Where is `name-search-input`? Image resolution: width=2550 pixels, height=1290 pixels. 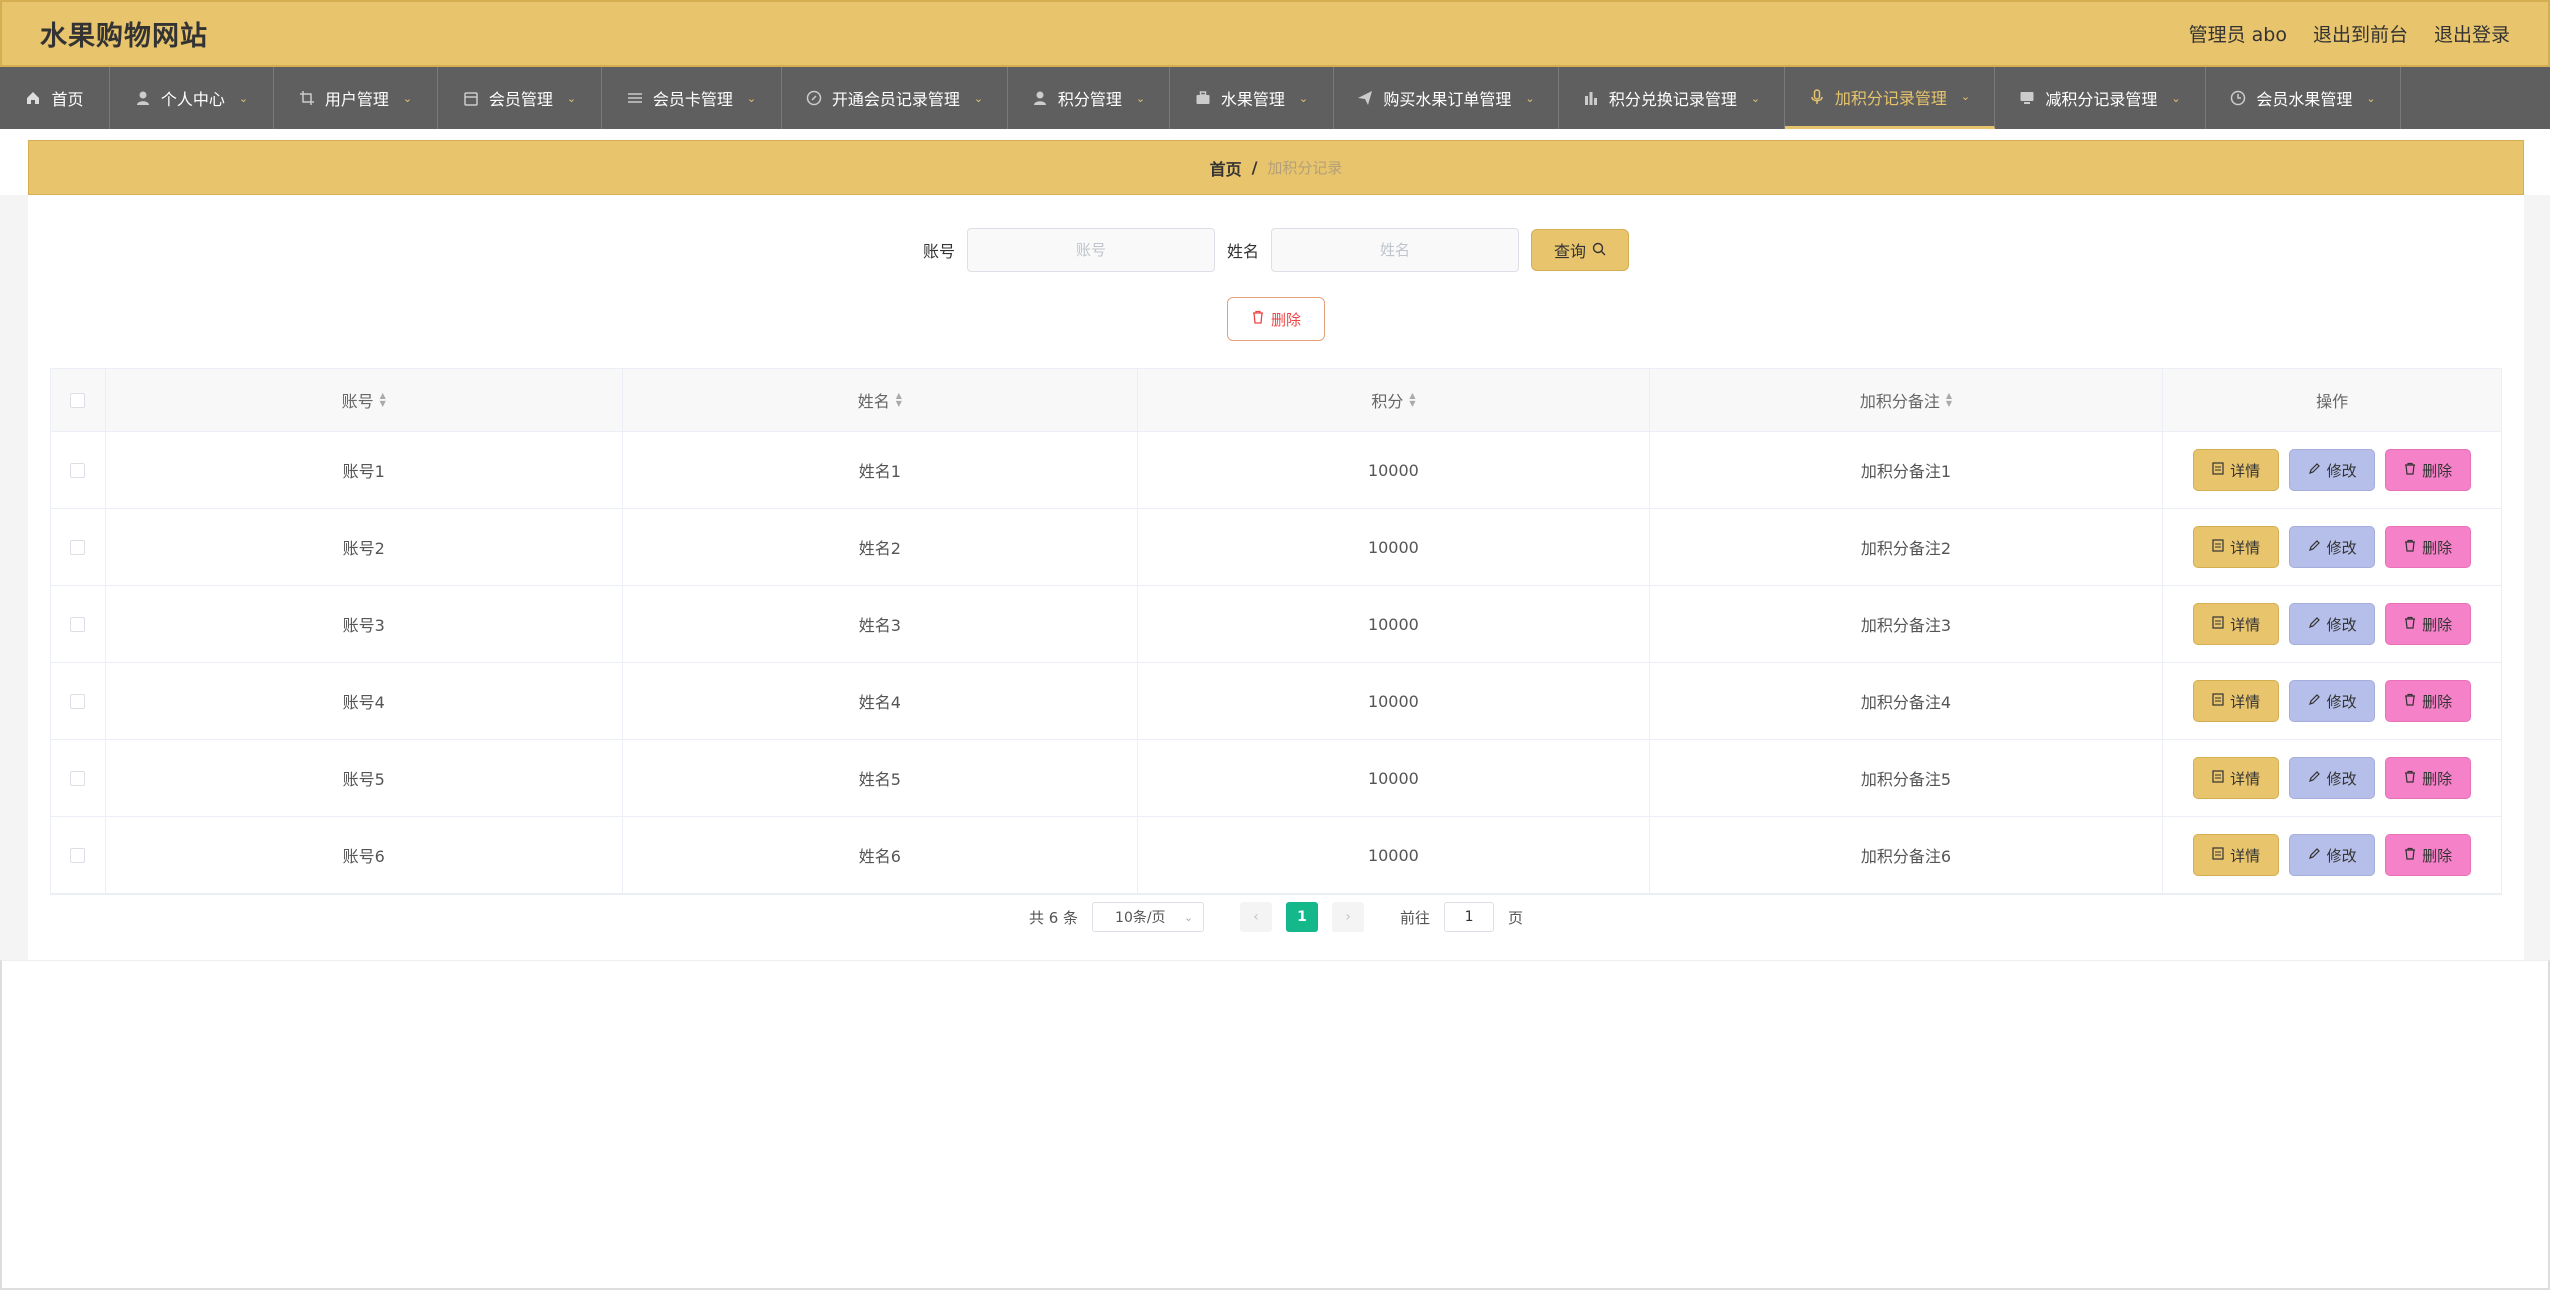
name-search-input is located at coordinates (1395, 250).